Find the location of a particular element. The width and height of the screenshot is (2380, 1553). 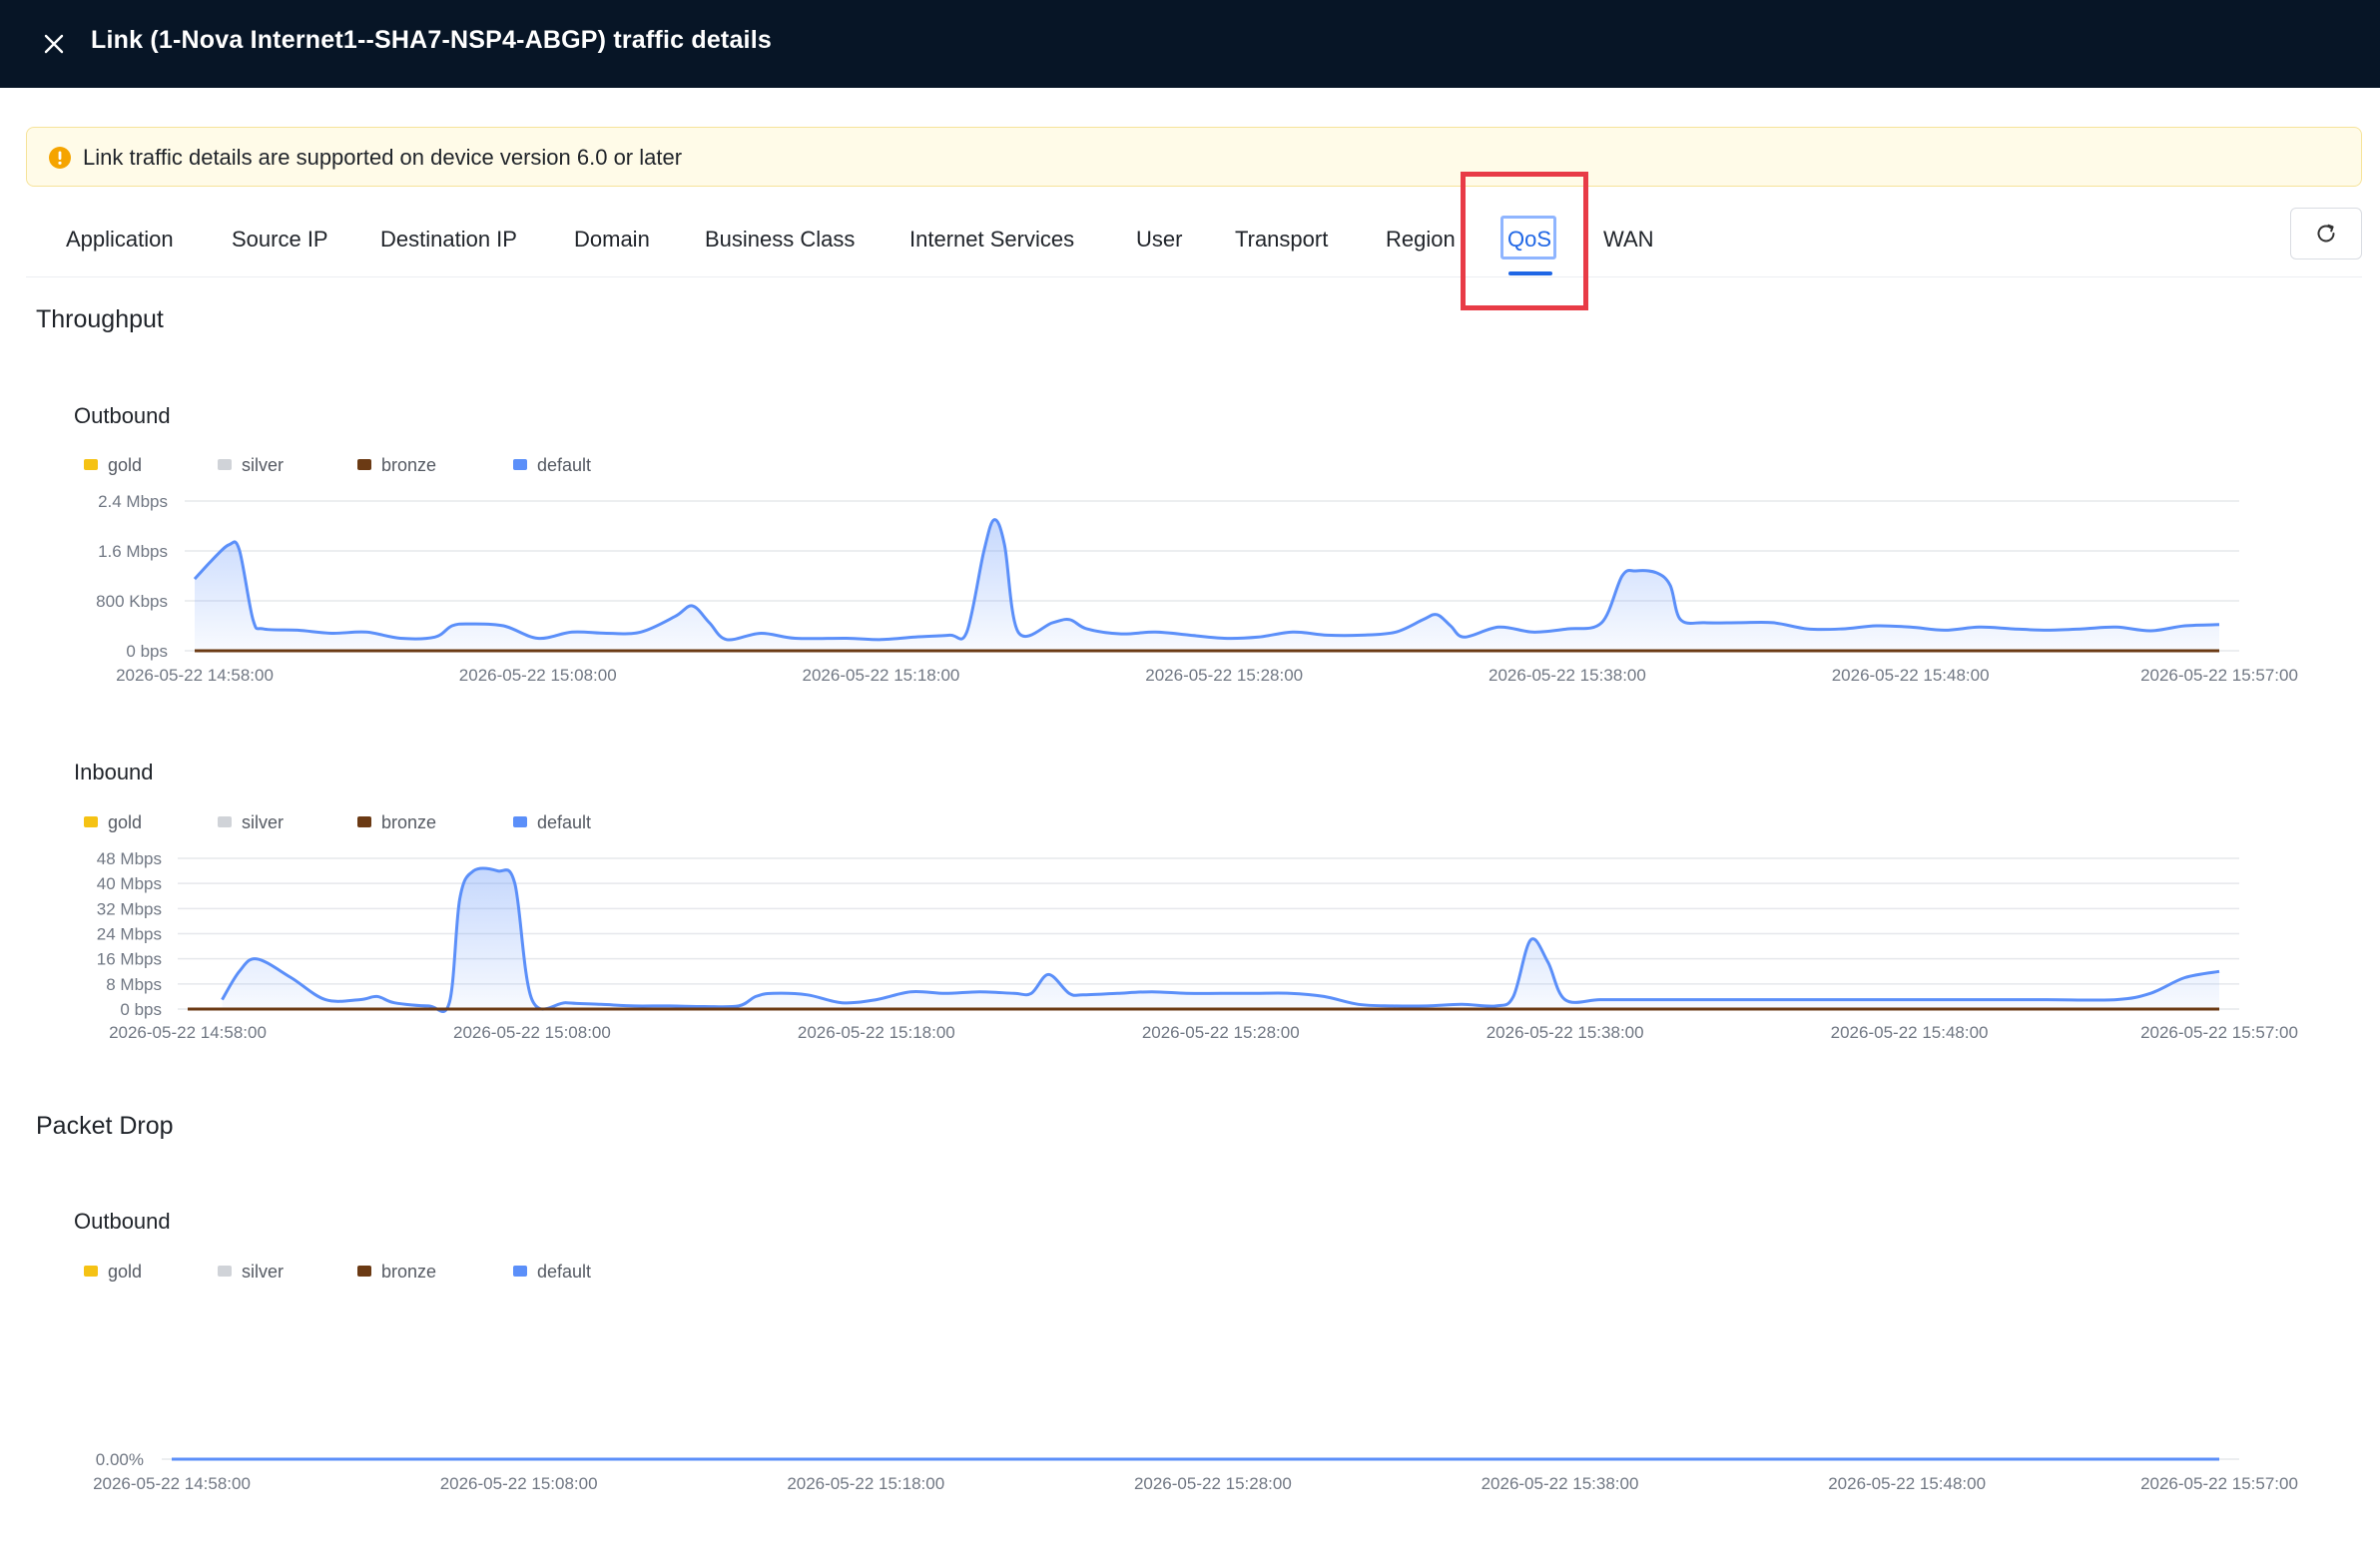

tab-internet-services: Internet Services is located at coordinates (991, 240).